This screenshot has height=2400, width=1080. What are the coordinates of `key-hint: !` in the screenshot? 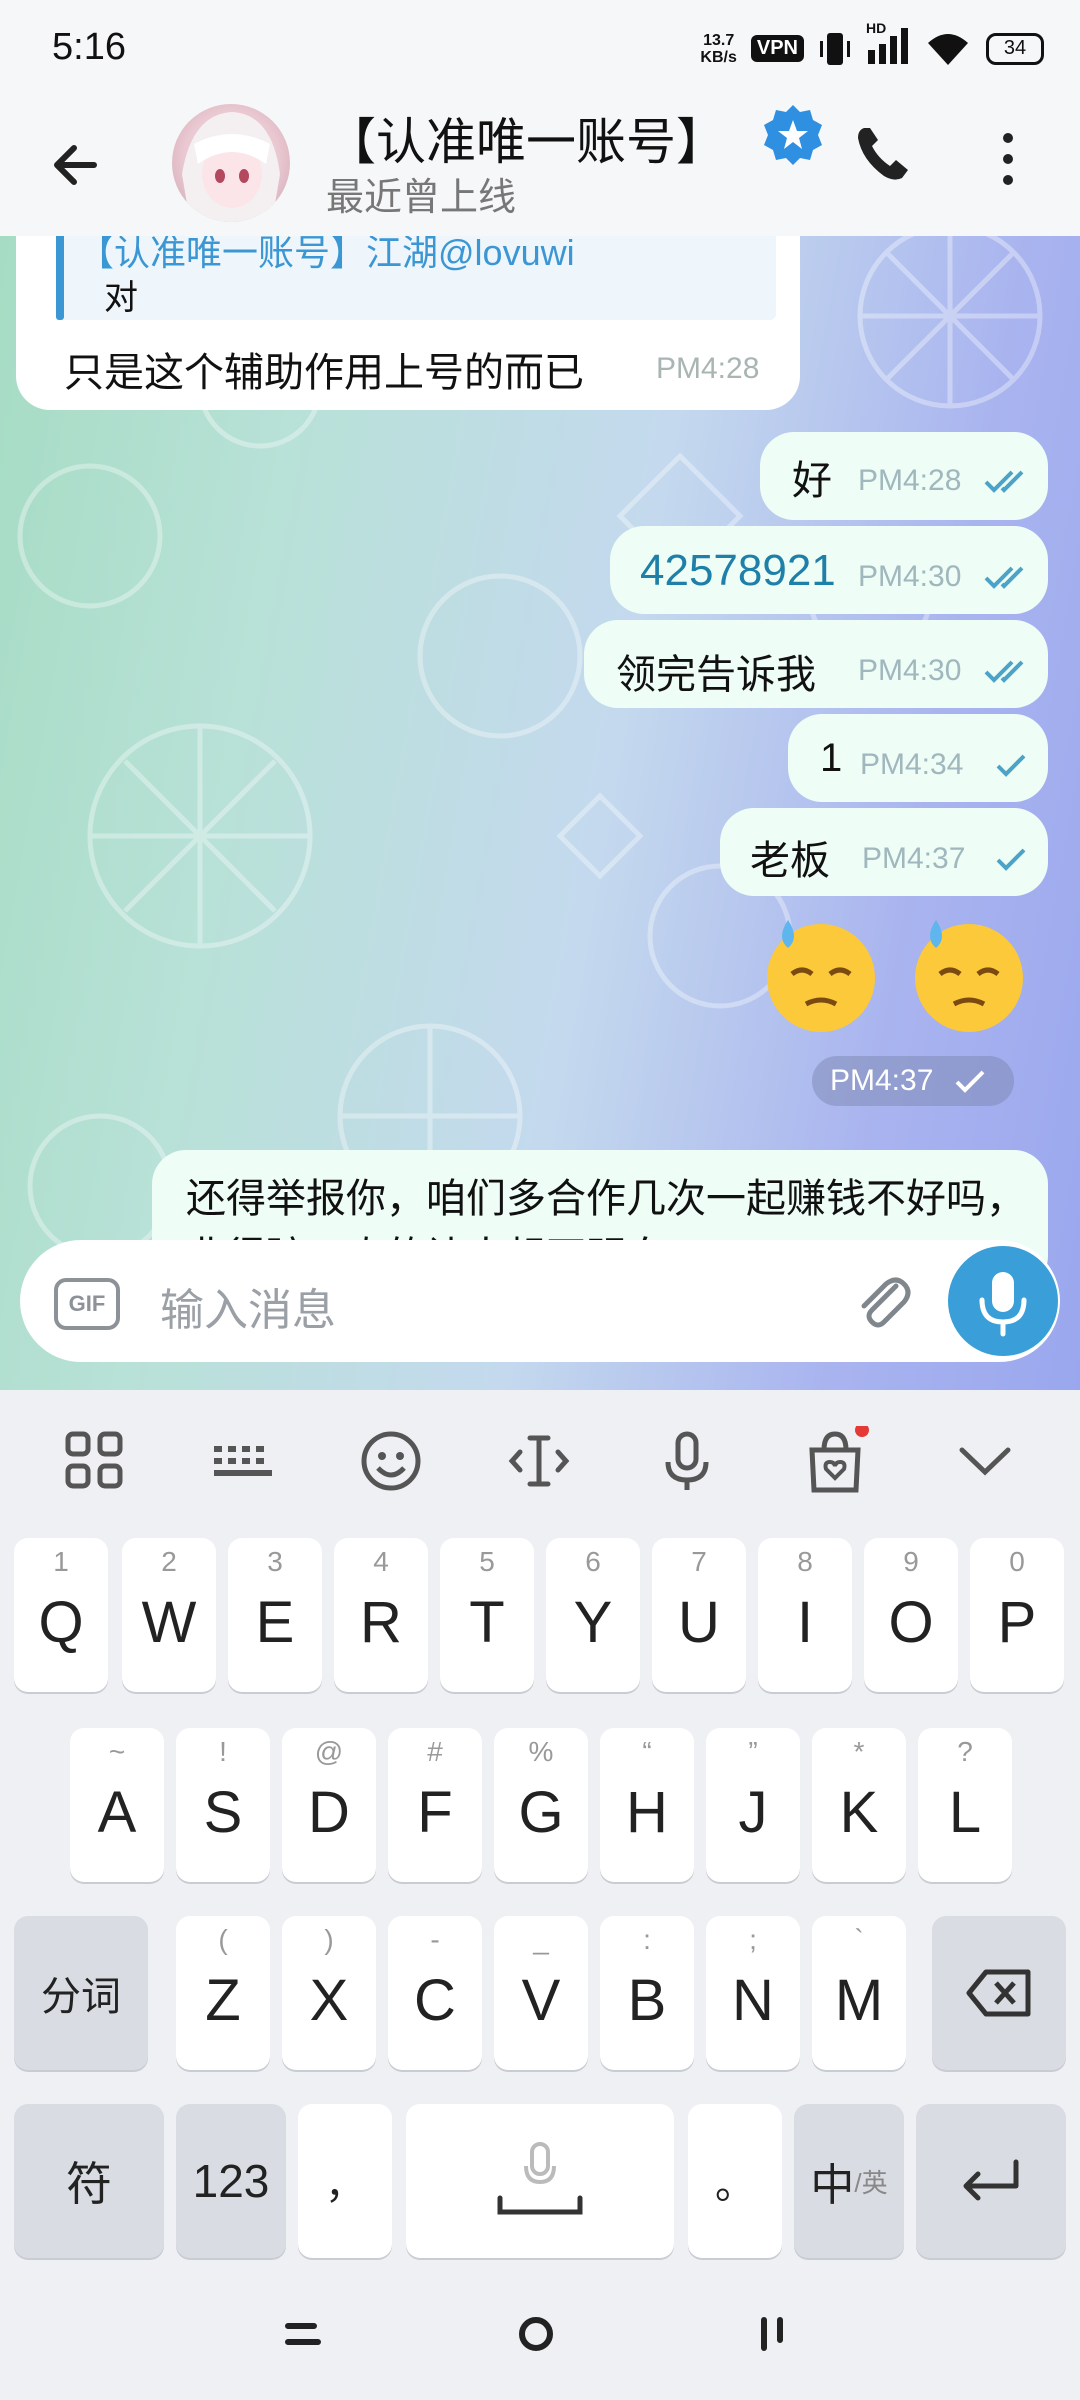 It's located at (223, 1751).